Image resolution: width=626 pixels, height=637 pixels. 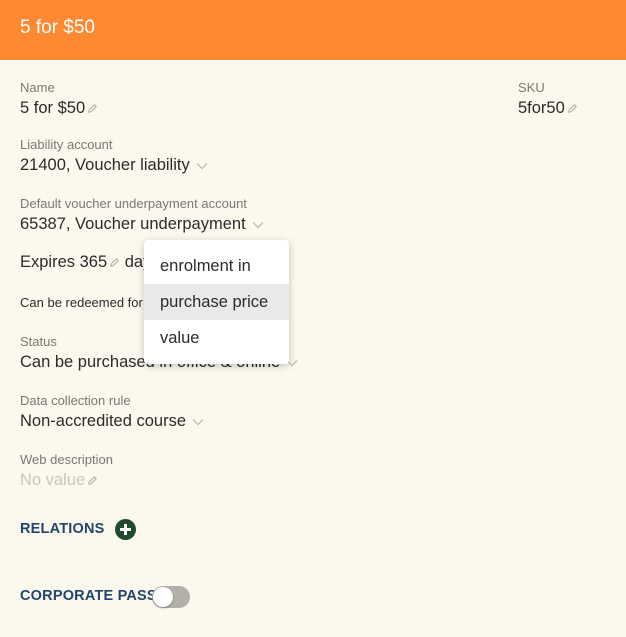 I want to click on status-label: Status, so click(x=38, y=341).